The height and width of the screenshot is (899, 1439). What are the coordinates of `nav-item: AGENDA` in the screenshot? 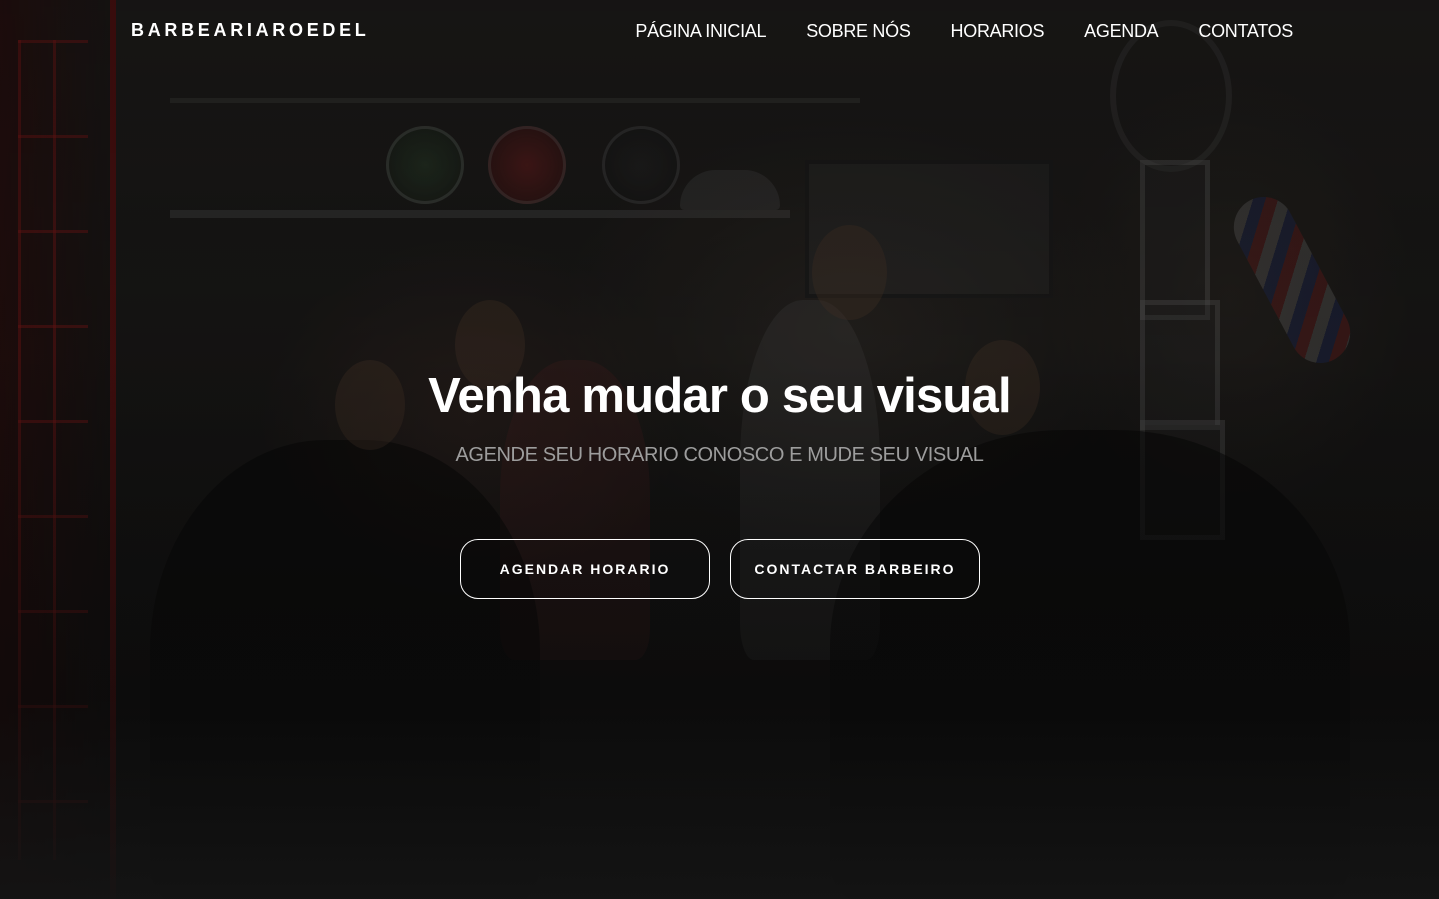 It's located at (1121, 31).